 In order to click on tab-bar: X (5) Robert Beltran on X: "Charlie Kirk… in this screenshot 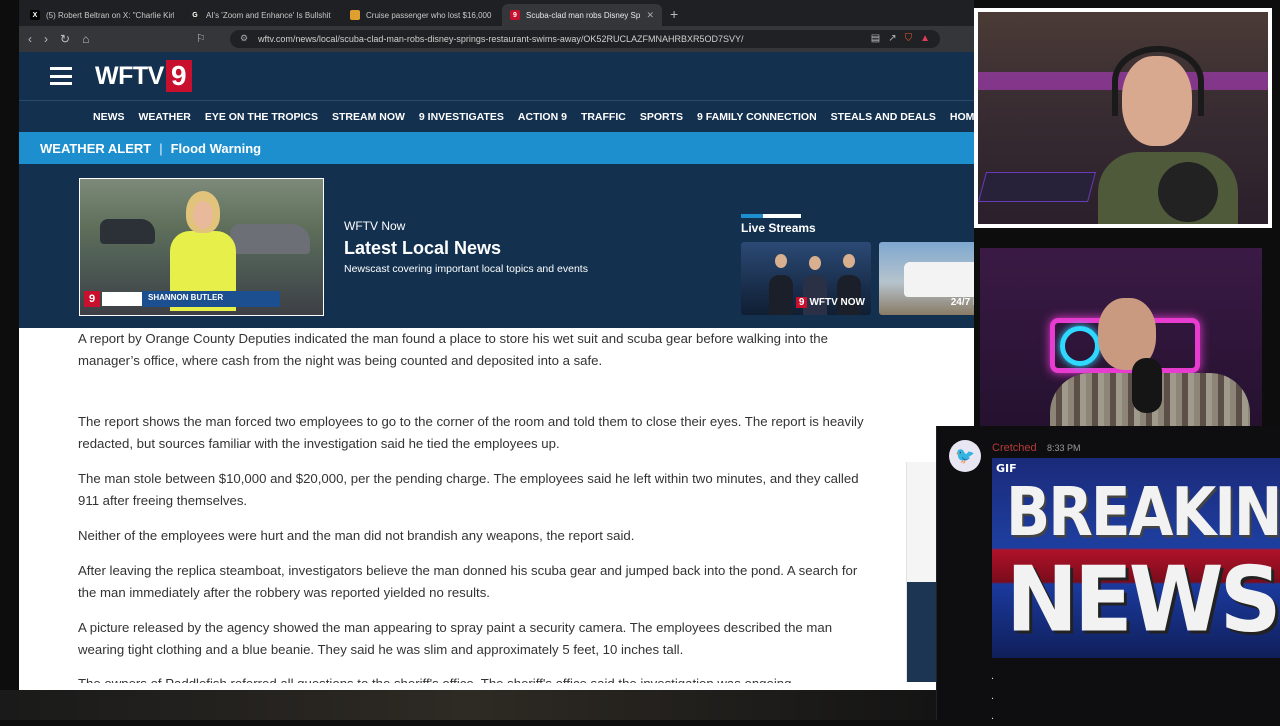, I will do `click(496, 13)`.